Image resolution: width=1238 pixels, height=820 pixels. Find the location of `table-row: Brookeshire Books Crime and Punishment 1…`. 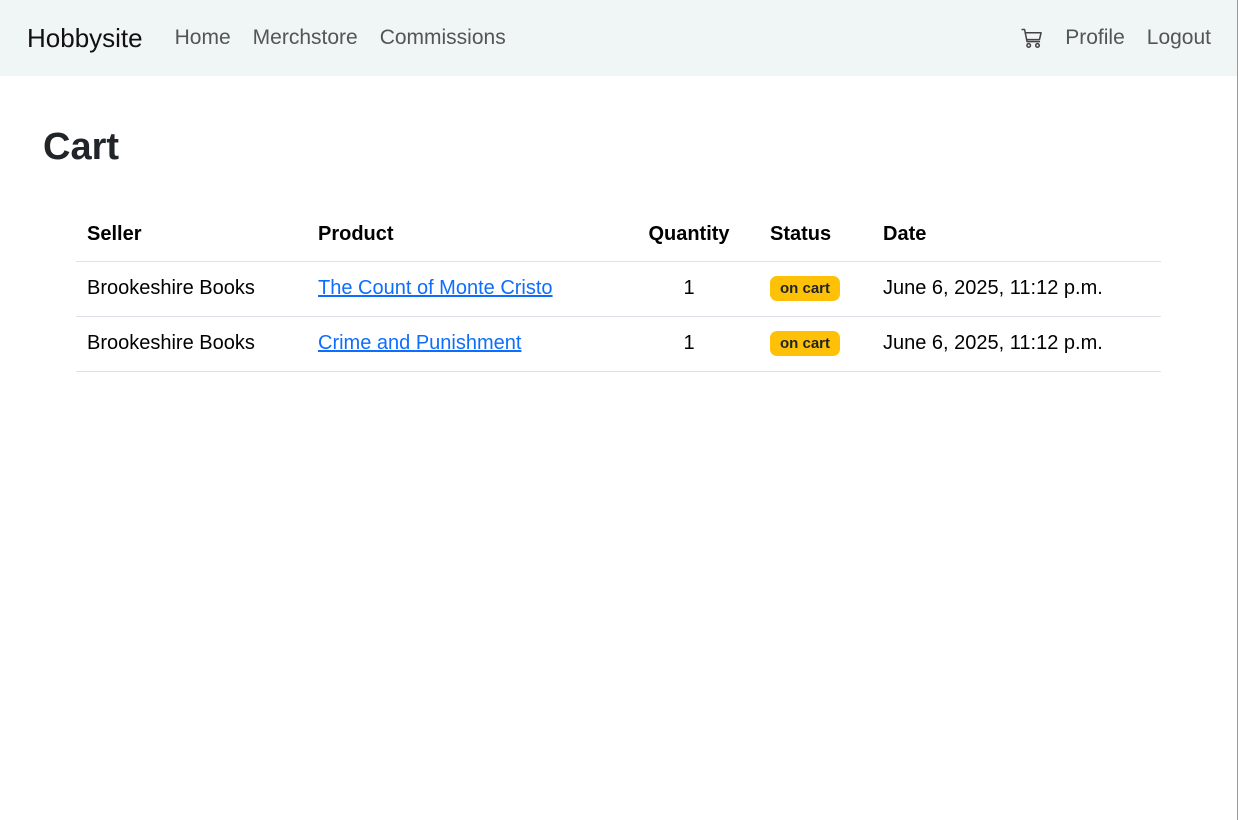

table-row: Brookeshire Books Crime and Punishment 1… is located at coordinates (618, 344).